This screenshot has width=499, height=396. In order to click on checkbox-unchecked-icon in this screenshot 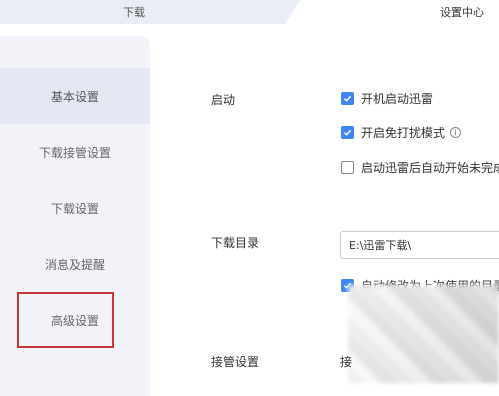, I will do `click(347, 167)`.